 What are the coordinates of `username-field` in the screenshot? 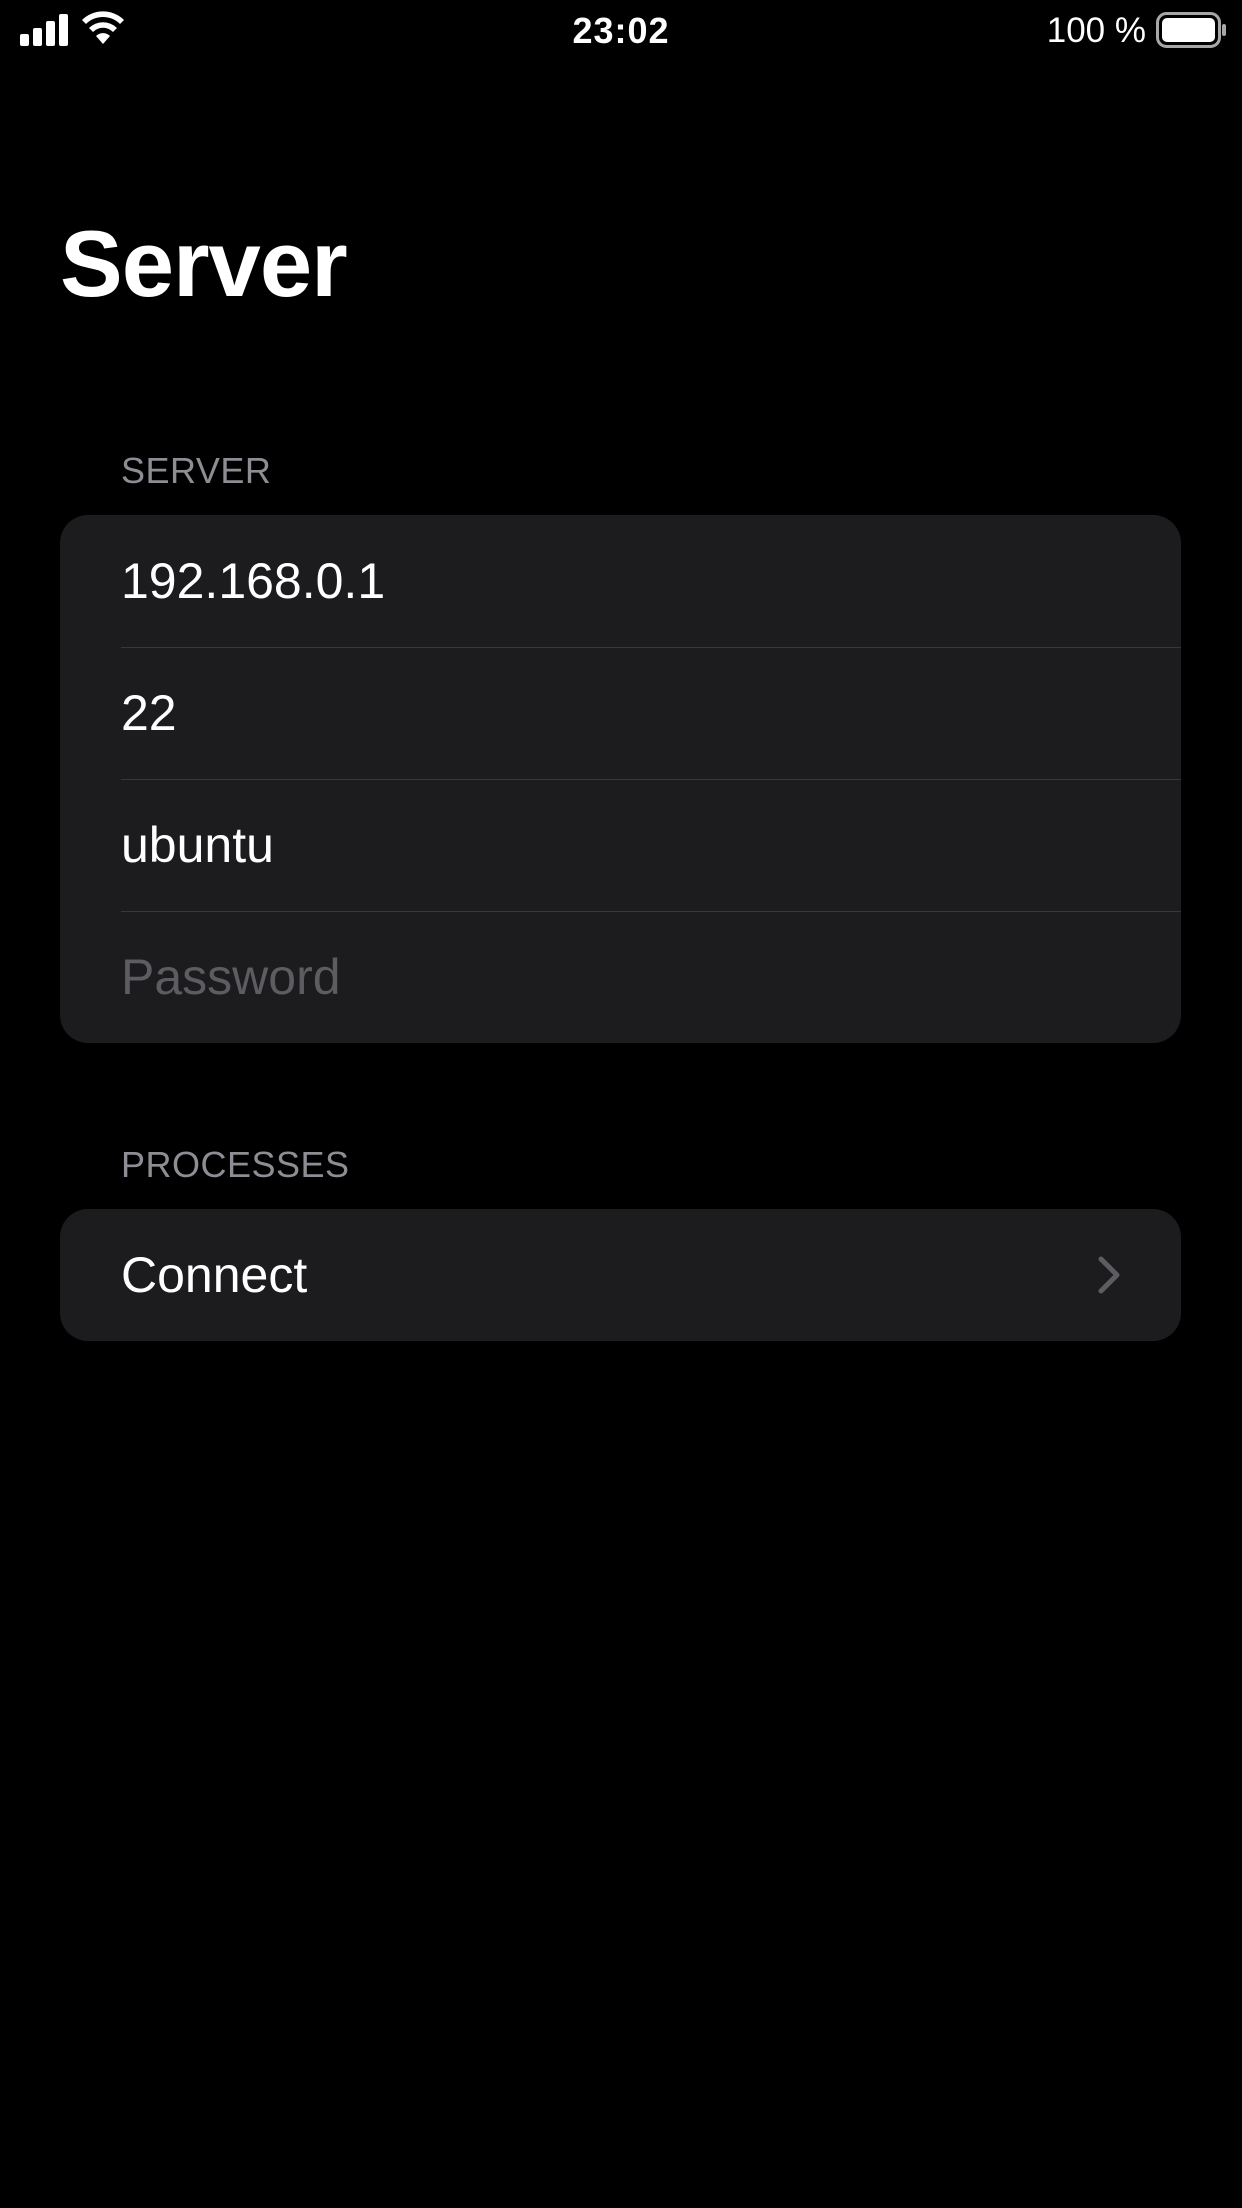 It's located at (651, 845).